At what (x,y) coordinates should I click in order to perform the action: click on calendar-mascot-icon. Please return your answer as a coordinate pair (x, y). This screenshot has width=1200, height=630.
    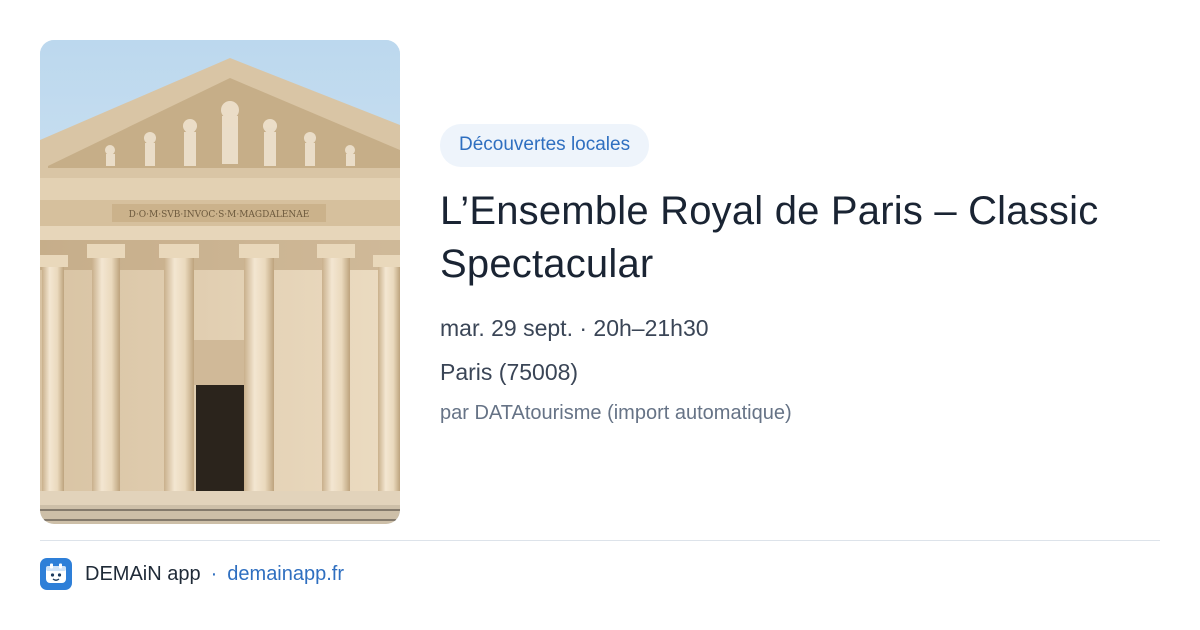
    Looking at the image, I should click on (56, 574).